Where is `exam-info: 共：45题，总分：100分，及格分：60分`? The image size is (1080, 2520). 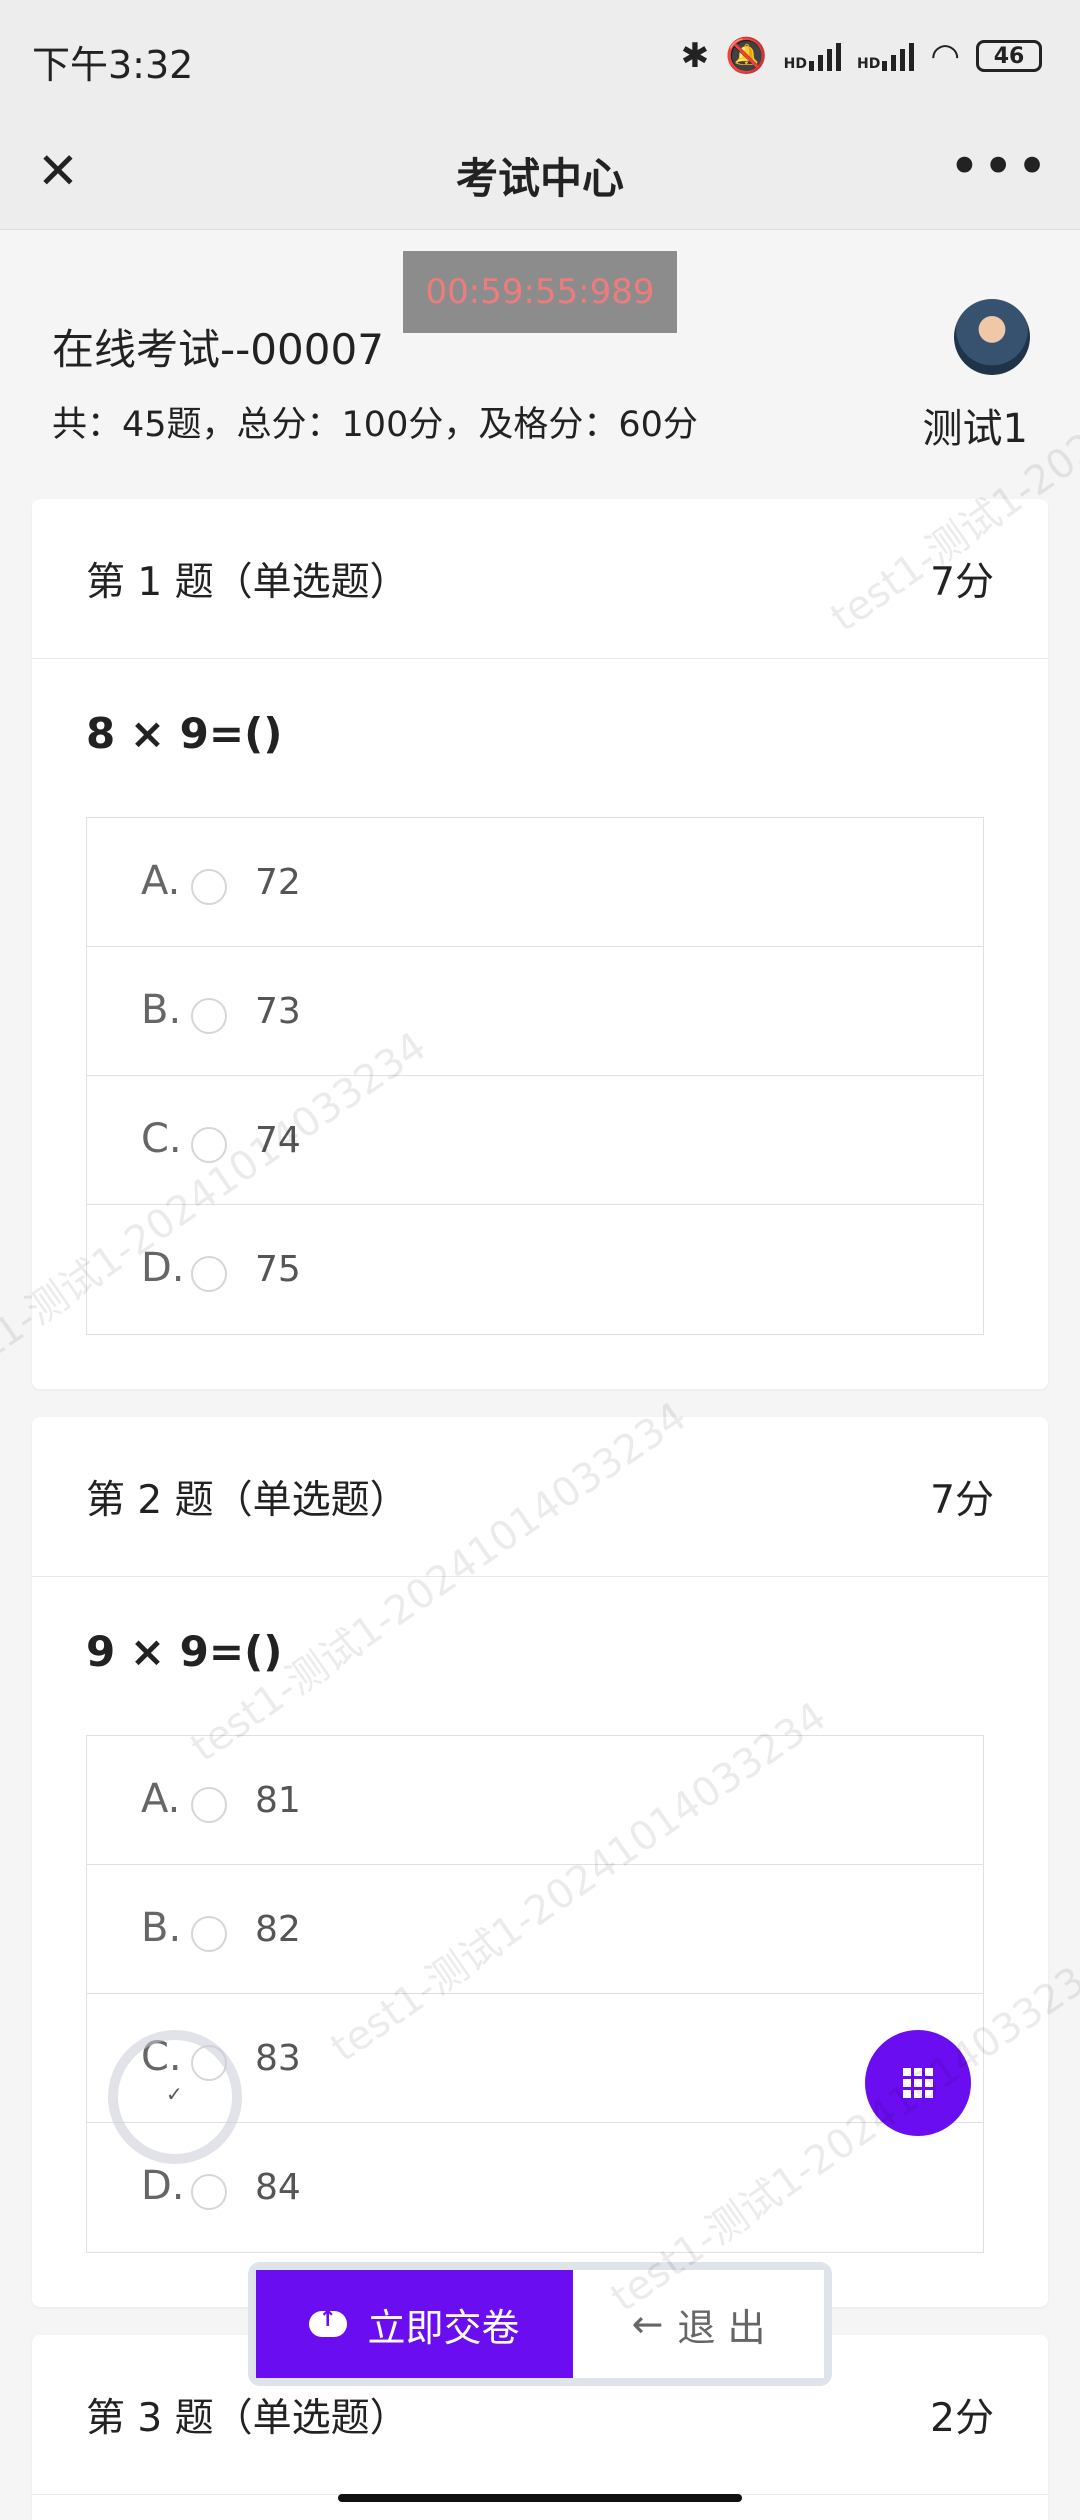
exam-info: 共：45题，总分：100分，及格分：60分 is located at coordinates (375, 425).